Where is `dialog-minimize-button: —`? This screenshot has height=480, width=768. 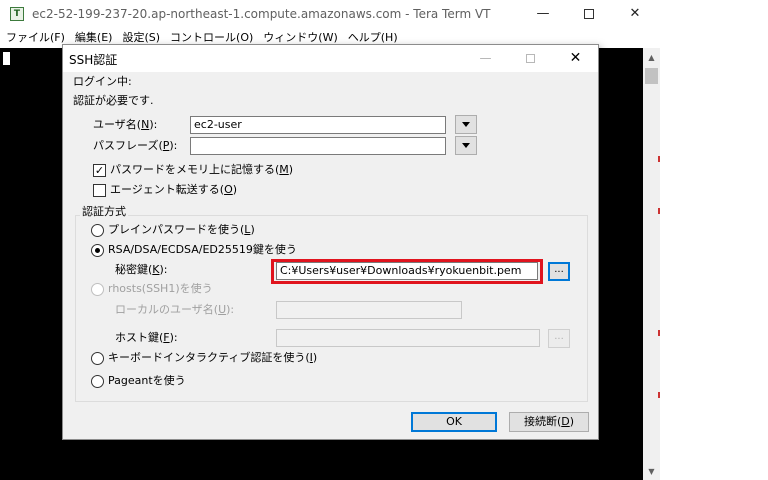
dialog-minimize-button: — is located at coordinates (485, 58).